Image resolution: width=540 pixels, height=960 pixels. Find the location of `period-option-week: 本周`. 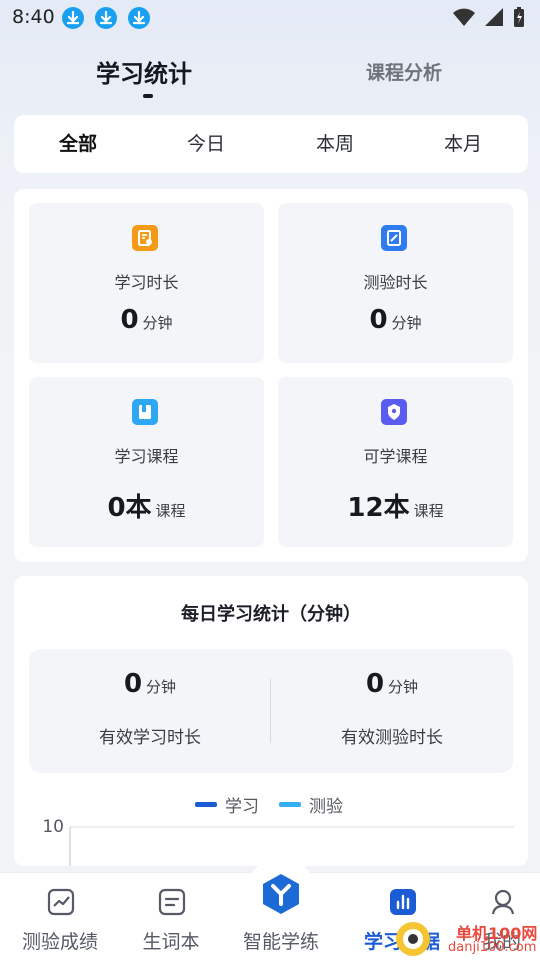

period-option-week: 本周 is located at coordinates (335, 144).